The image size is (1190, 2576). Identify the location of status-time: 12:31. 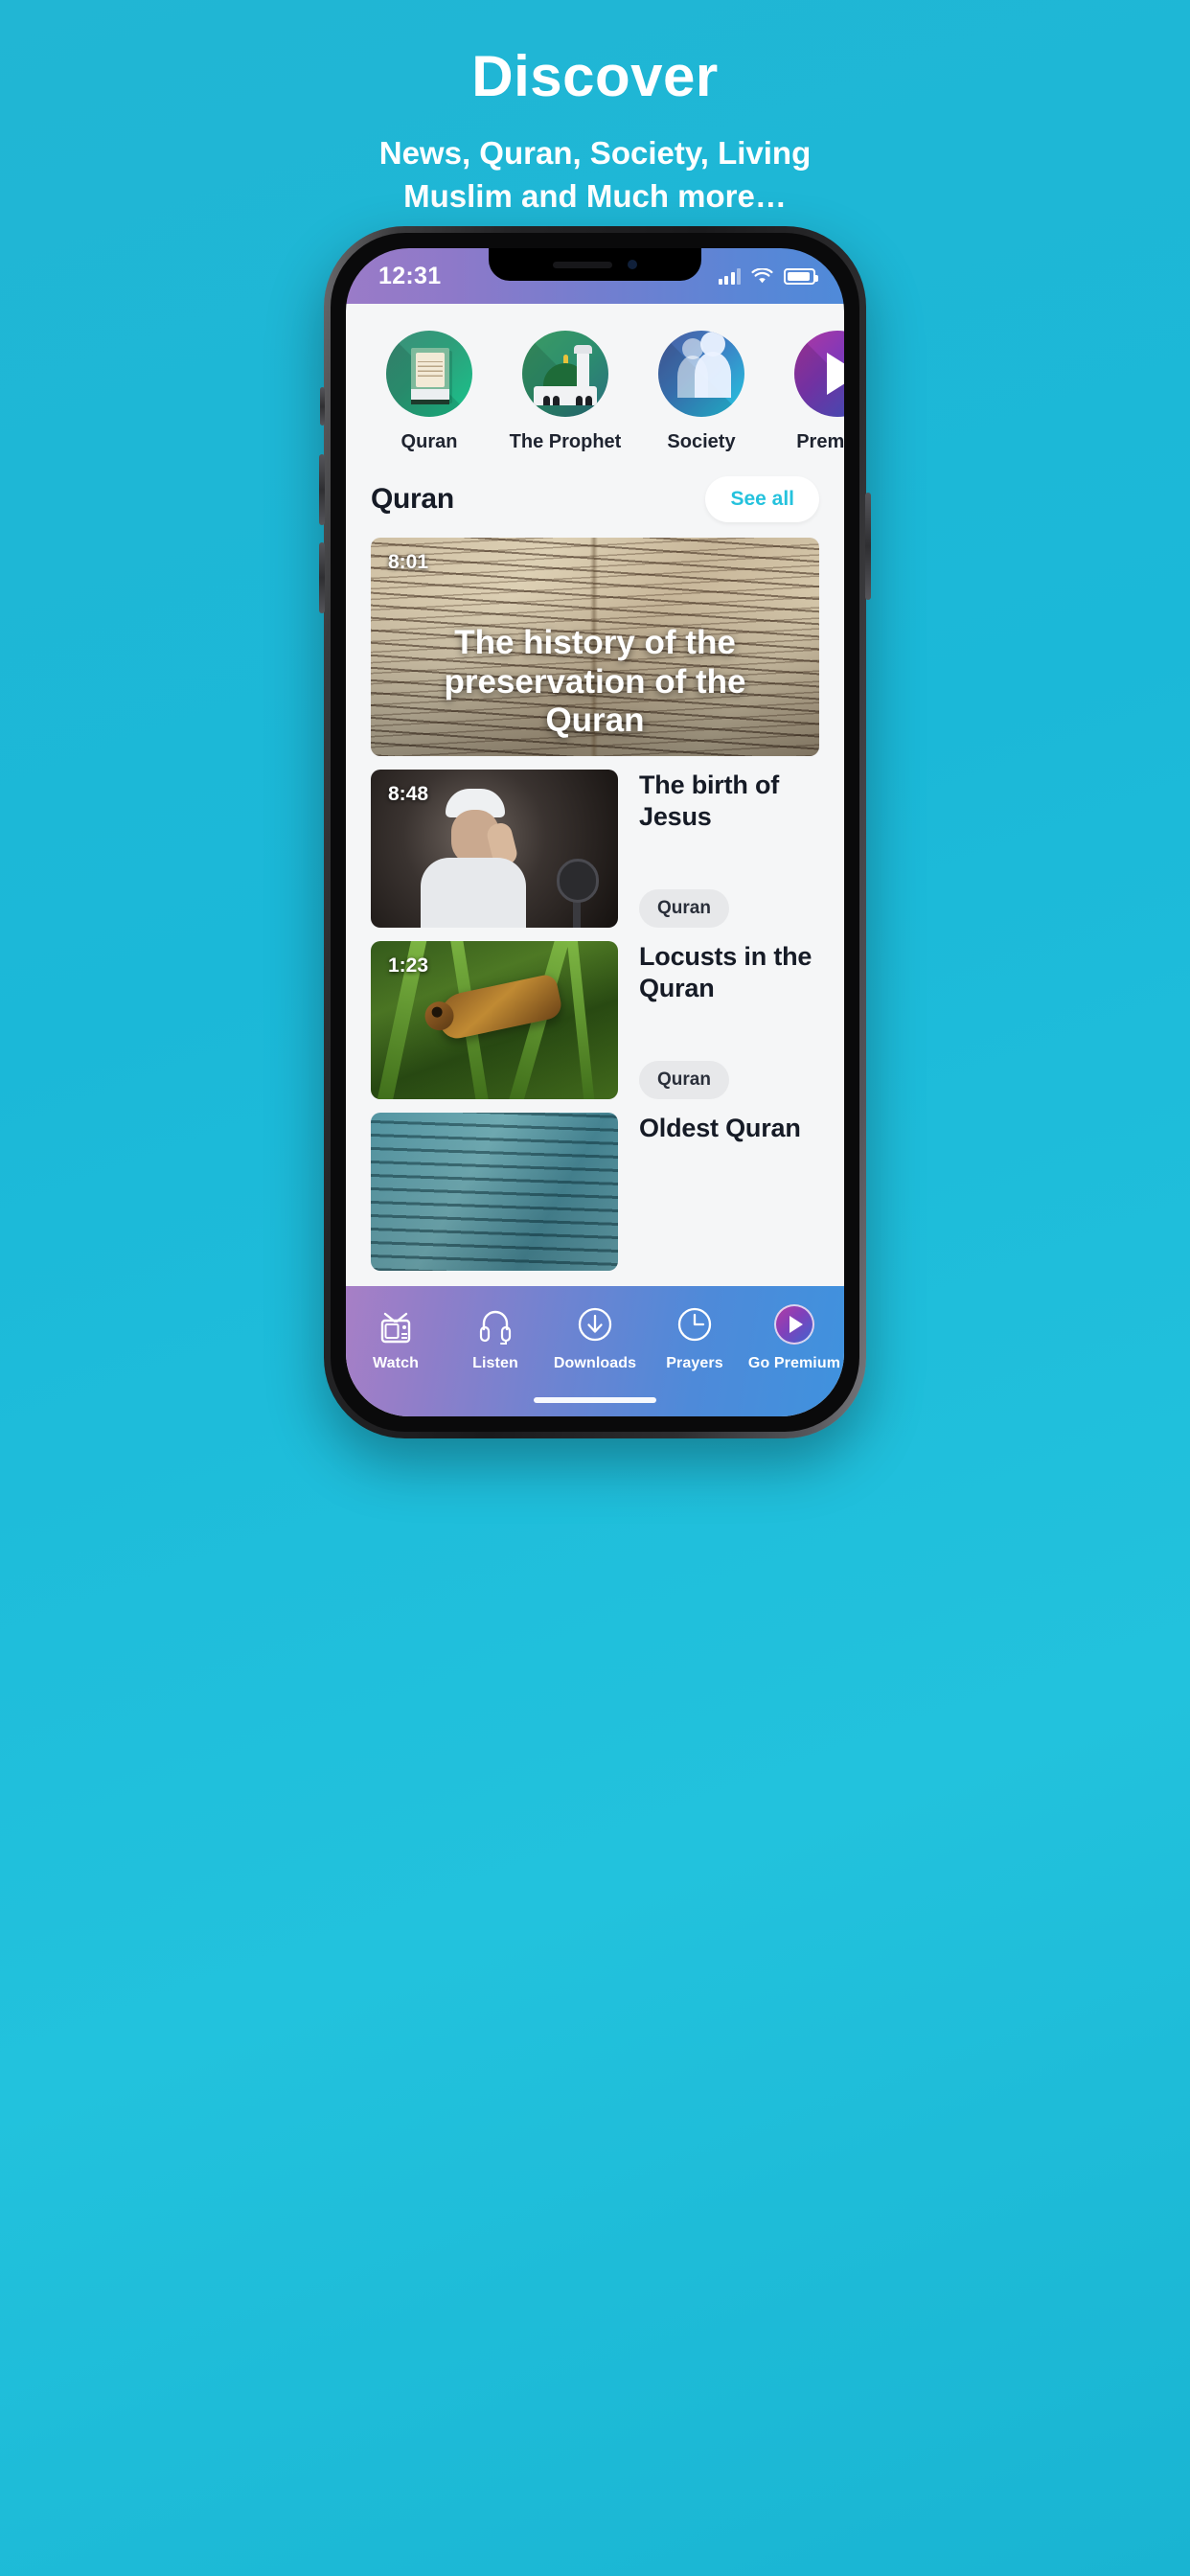
(410, 275).